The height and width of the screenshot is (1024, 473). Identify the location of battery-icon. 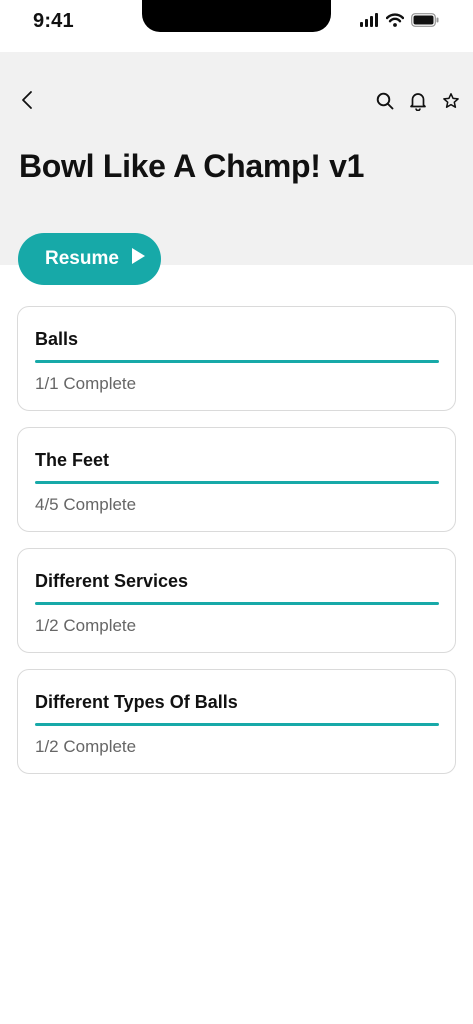
(425, 22).